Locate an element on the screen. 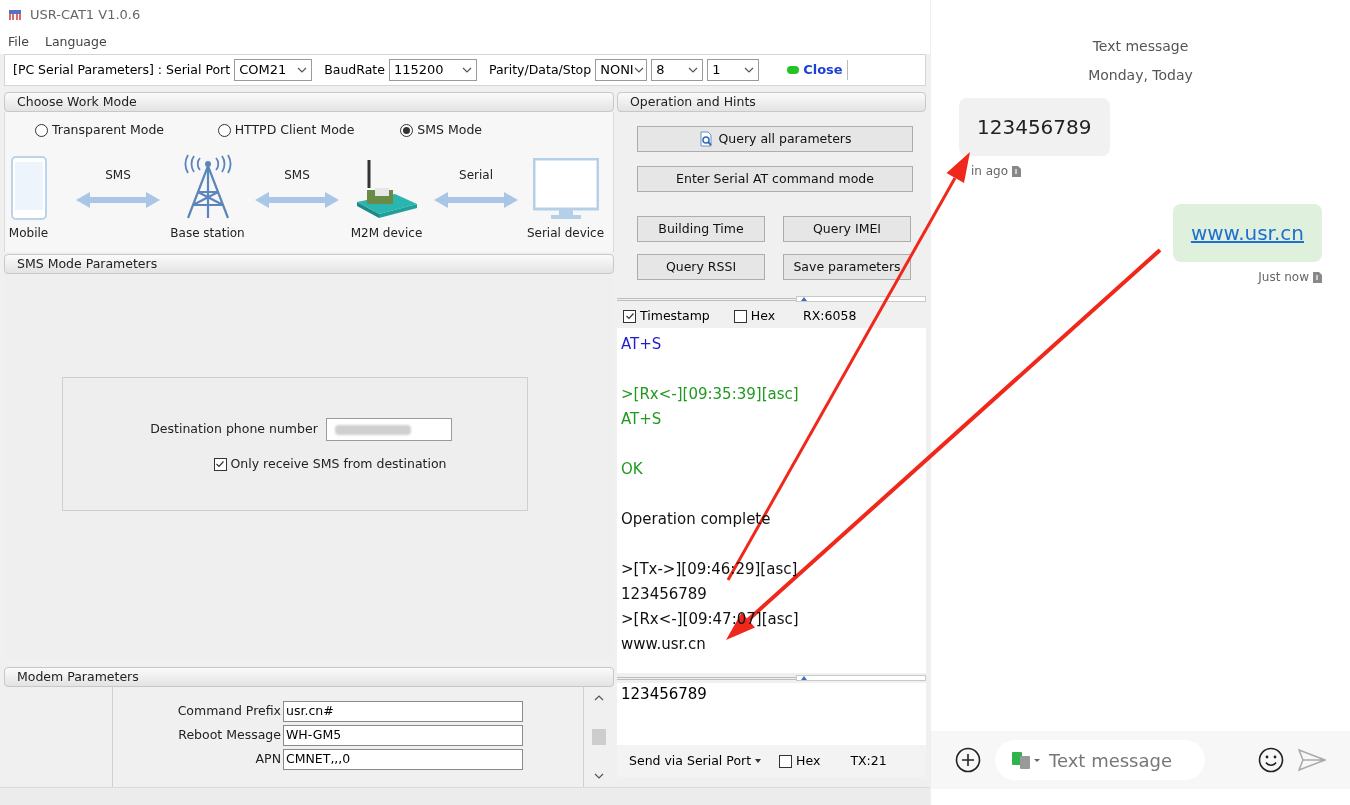  section-header: Modem Parameters is located at coordinates (309, 677).